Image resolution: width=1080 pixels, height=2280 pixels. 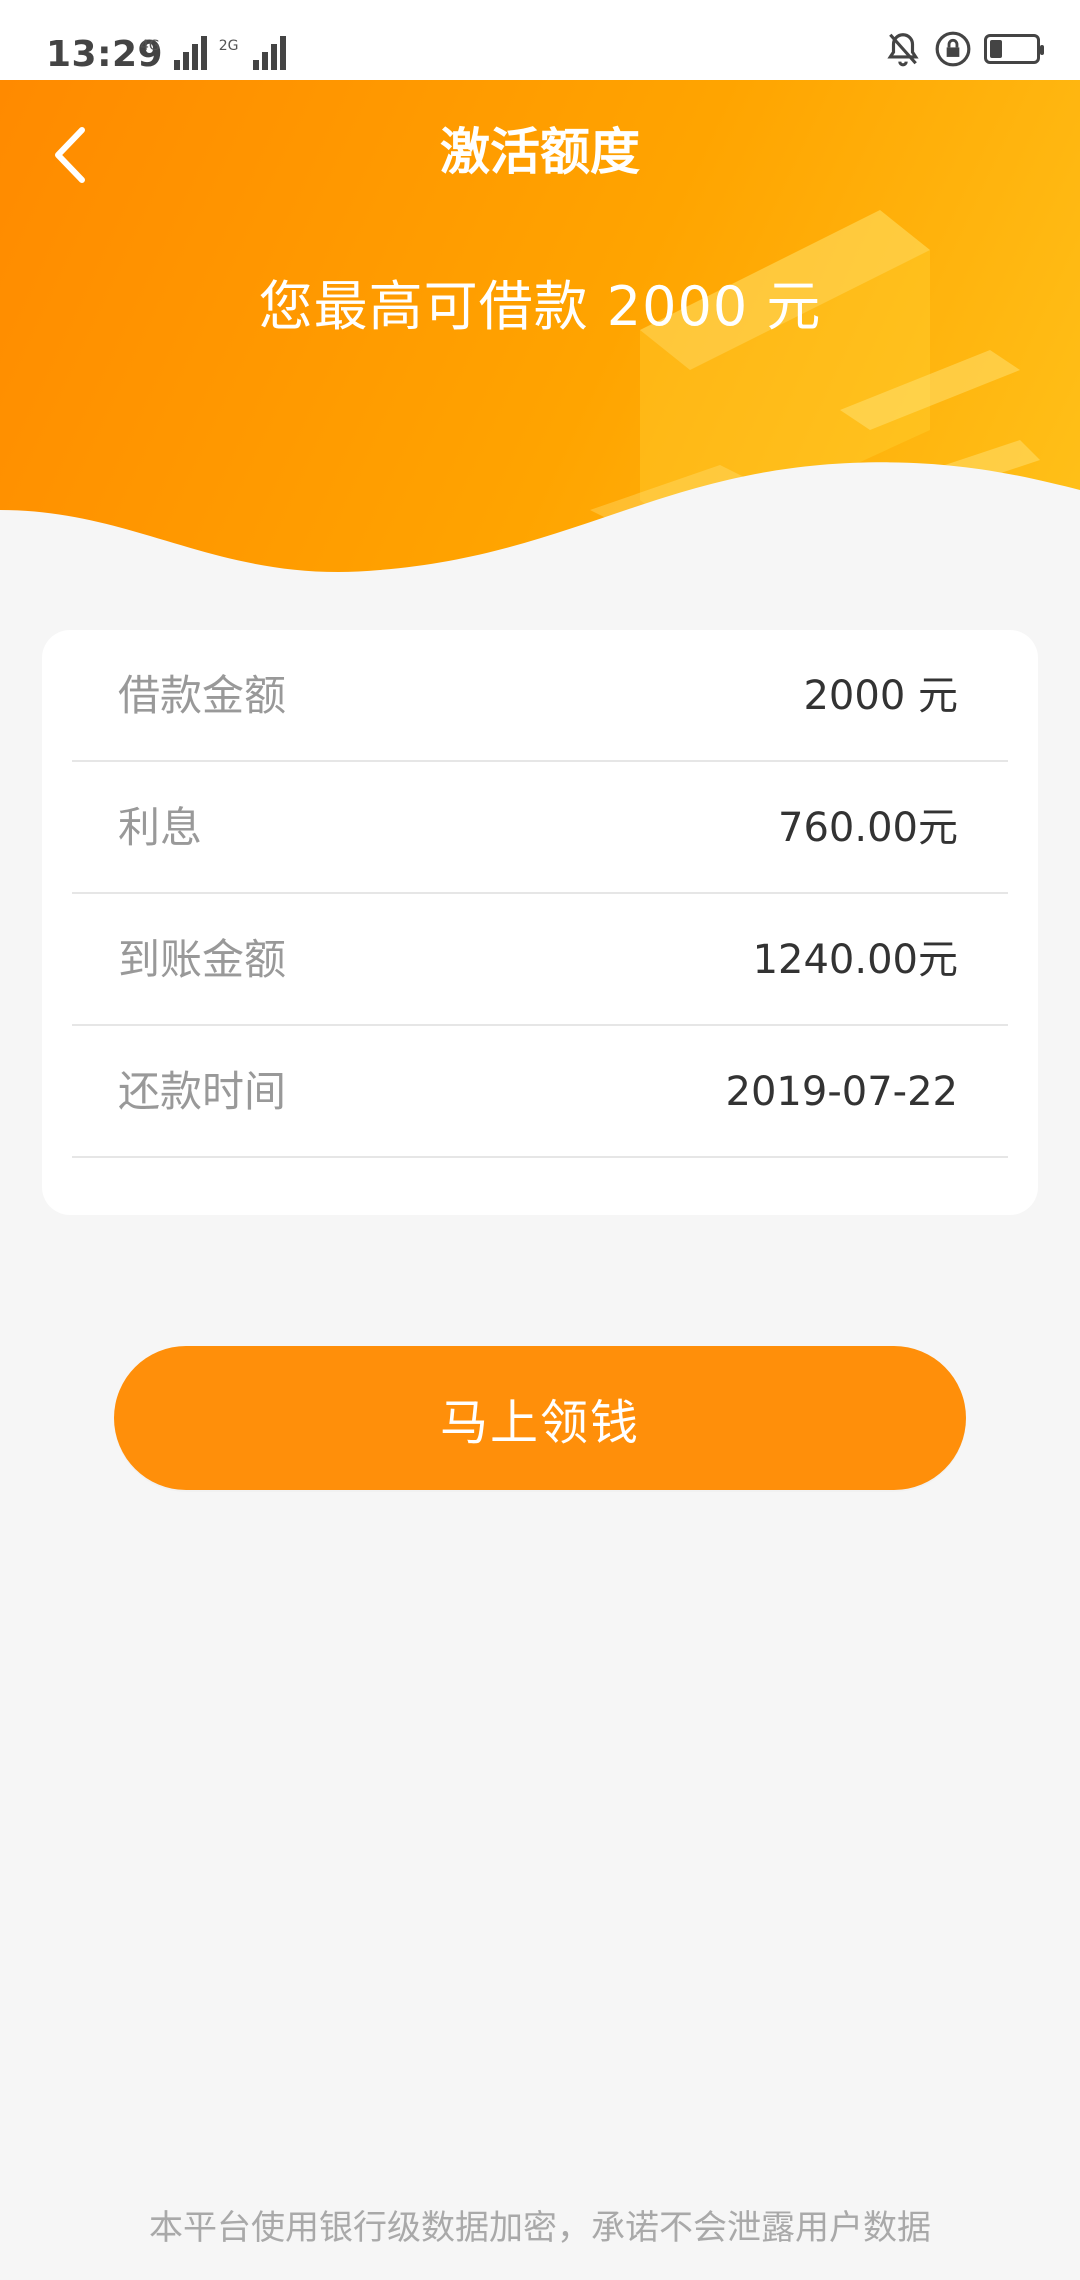 I want to click on detail-row-repayment-date: 还款时间 2019-07-22, so click(x=540, y=1092).